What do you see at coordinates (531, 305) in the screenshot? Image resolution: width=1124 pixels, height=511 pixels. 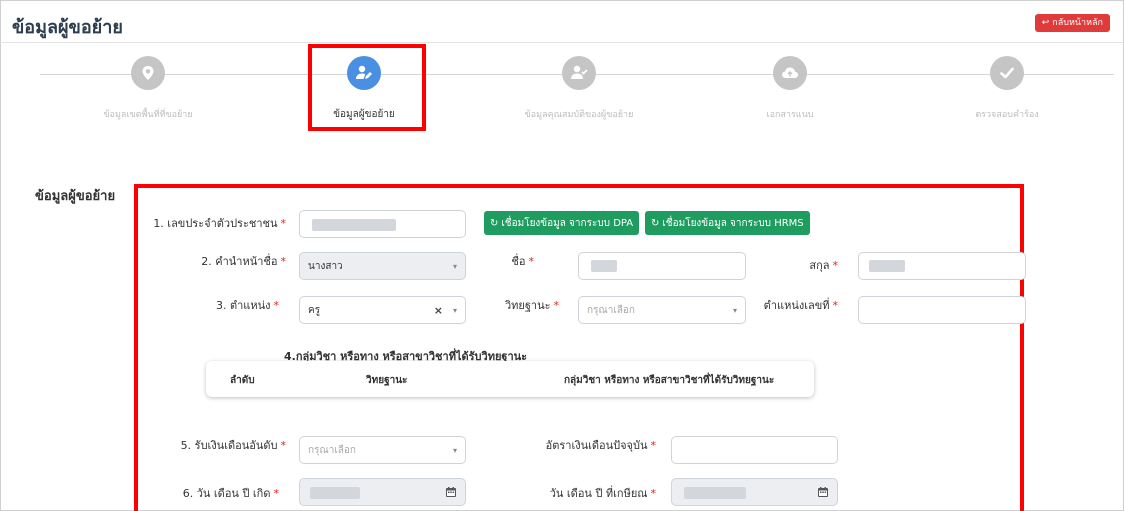 I see `academic-label: วิทยฐานะ *` at bounding box center [531, 305].